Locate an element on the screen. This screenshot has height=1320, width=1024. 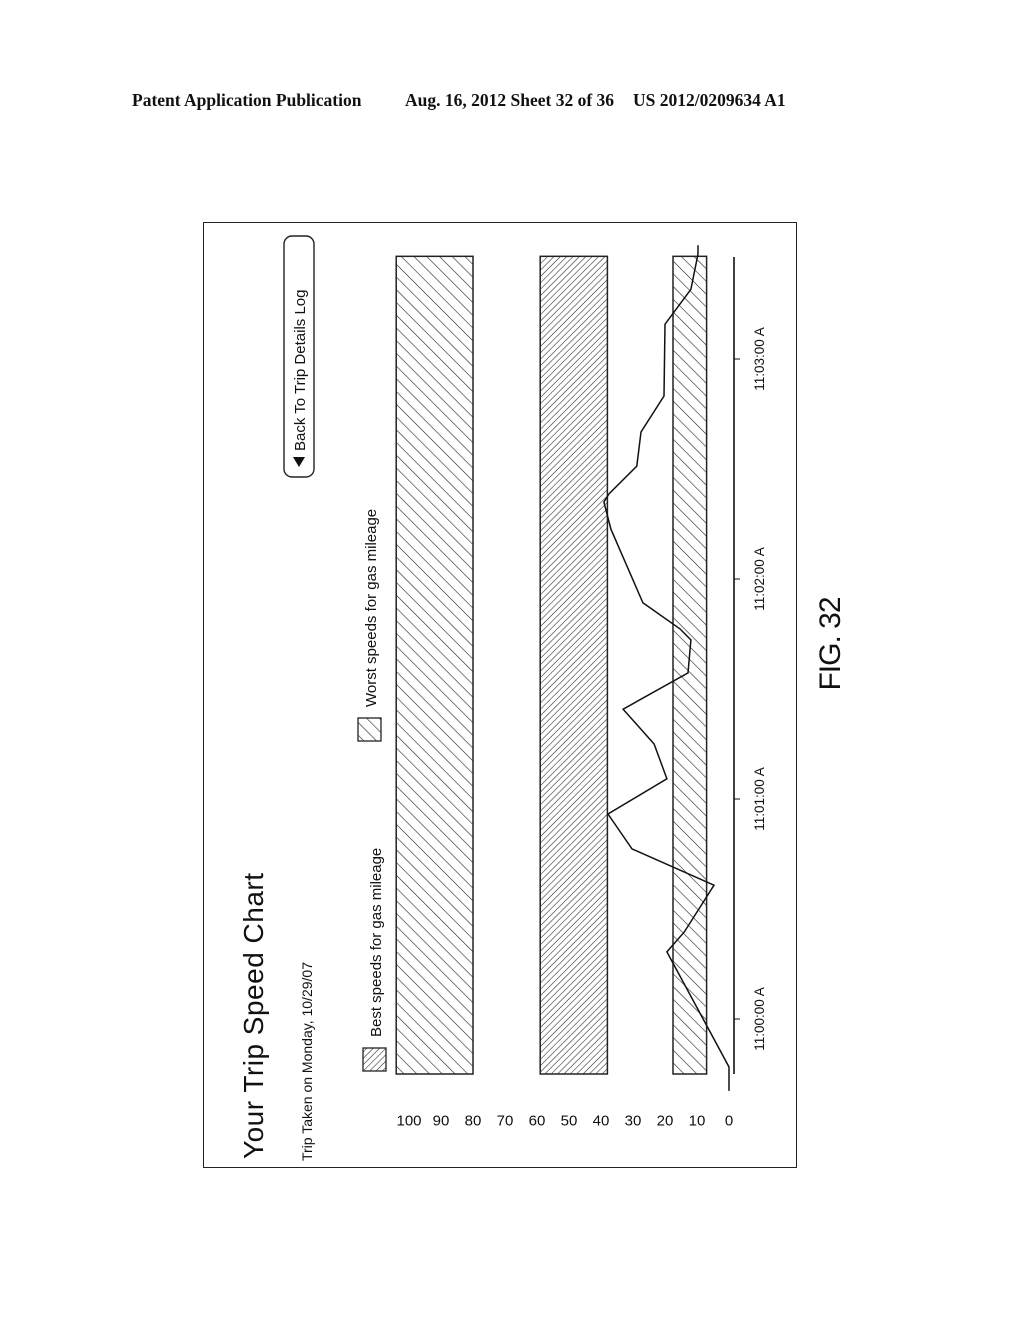
y-tick-label: 20 is located at coordinates (665, 1121).